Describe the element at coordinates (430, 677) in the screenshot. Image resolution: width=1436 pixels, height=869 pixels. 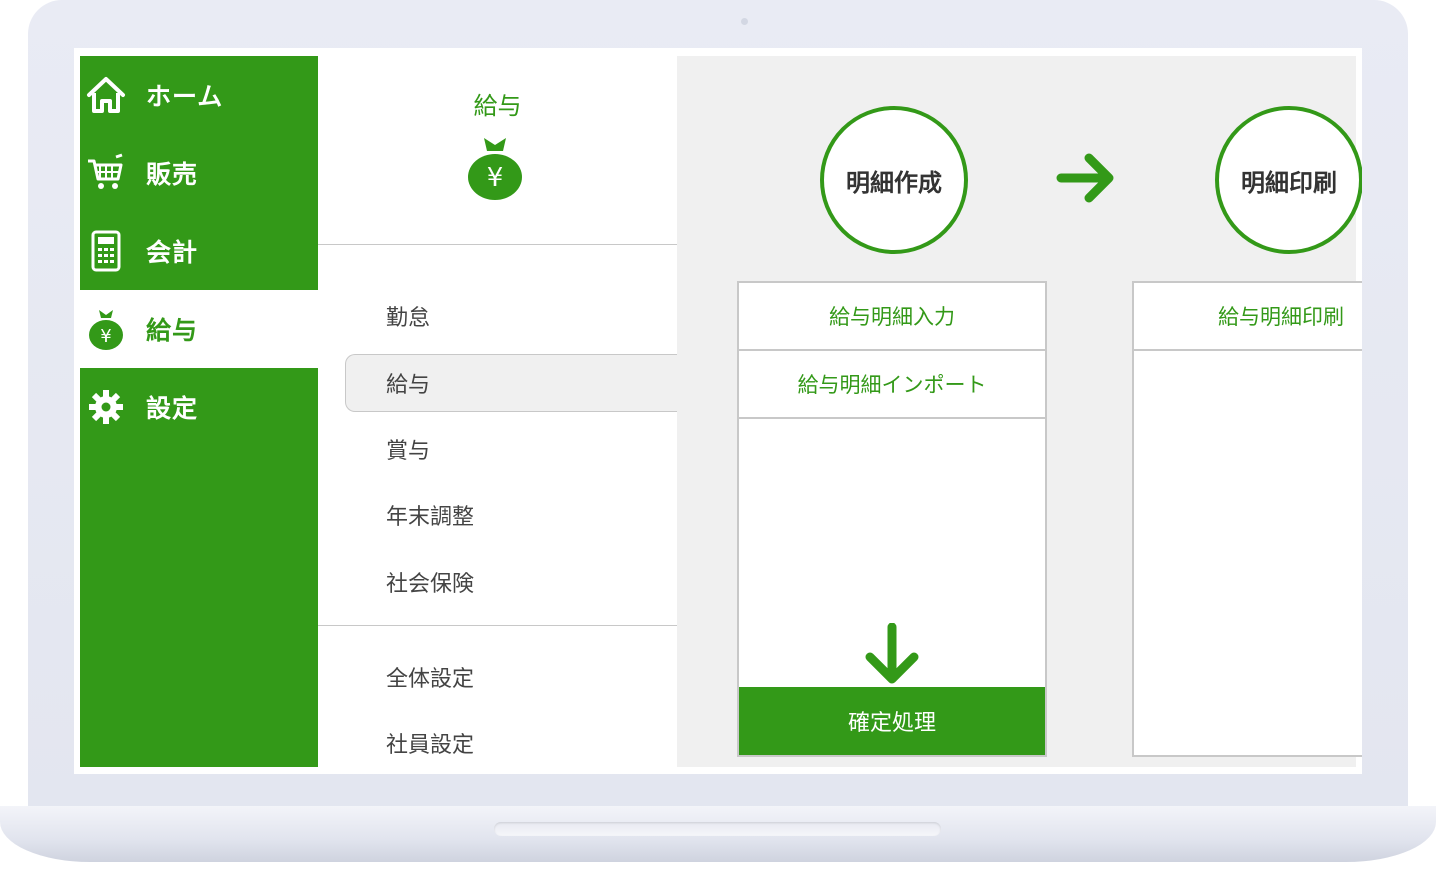
I see `submenu-item-general-settings: 全体設定` at that location.